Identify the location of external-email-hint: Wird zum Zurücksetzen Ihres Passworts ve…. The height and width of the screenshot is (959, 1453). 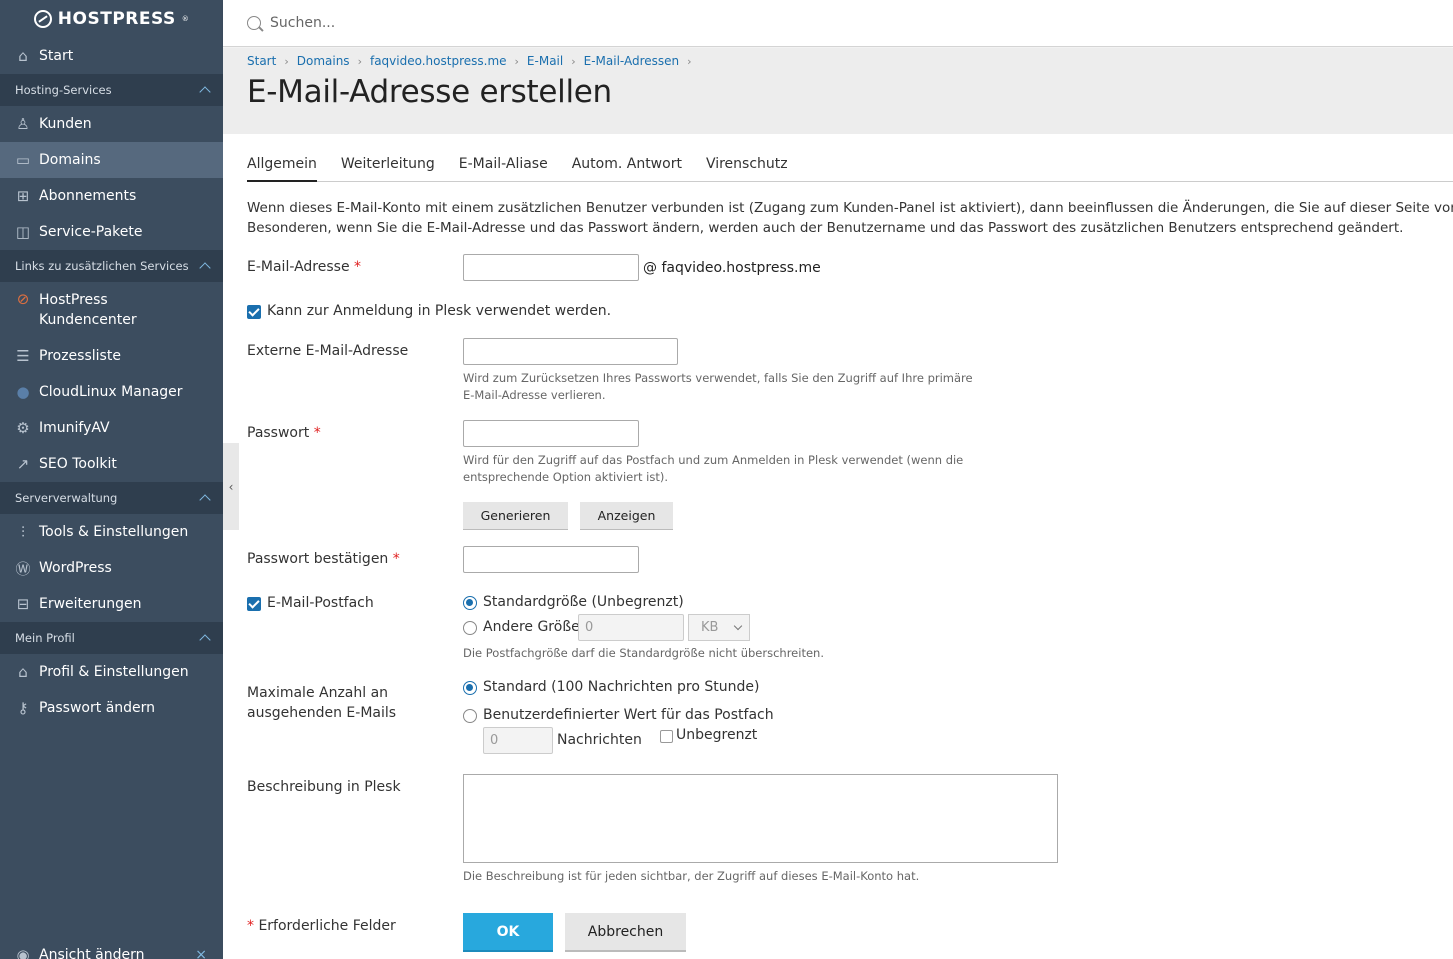
(718, 386).